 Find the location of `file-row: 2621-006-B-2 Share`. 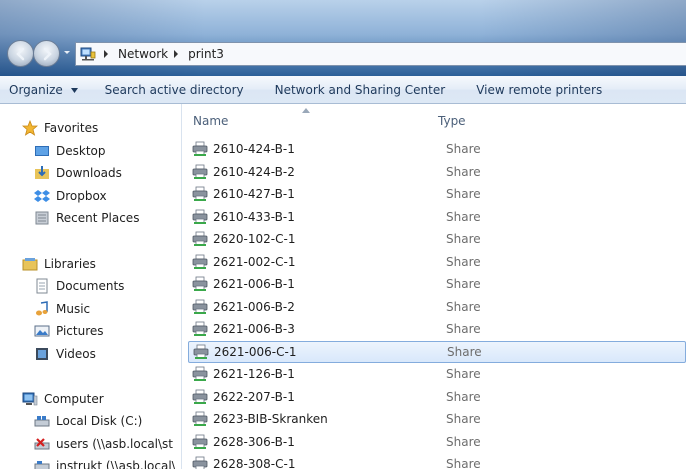

file-row: 2621-006-B-2 Share is located at coordinates (437, 307).